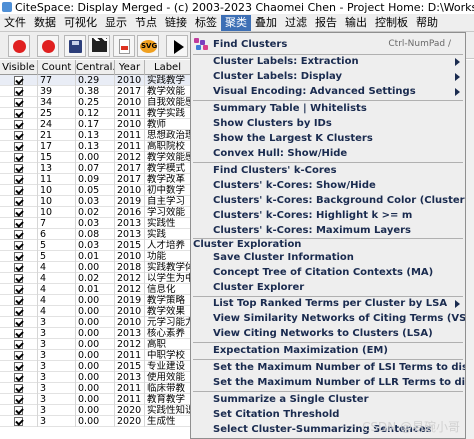 The width and height of the screenshot is (474, 439). Describe the element at coordinates (45, 23) in the screenshot. I see `menu-item: 数据` at that location.